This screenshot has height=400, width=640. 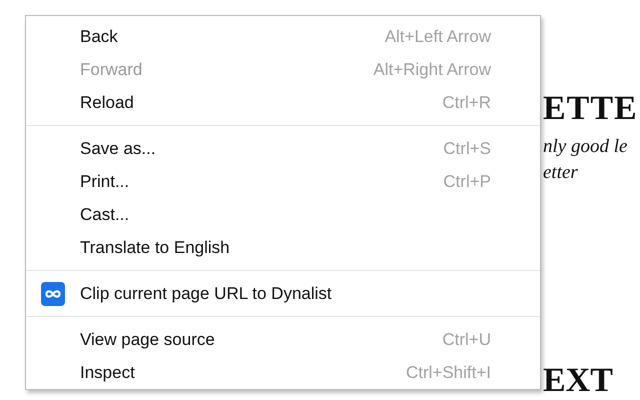 I want to click on page-text: etter, so click(x=561, y=173).